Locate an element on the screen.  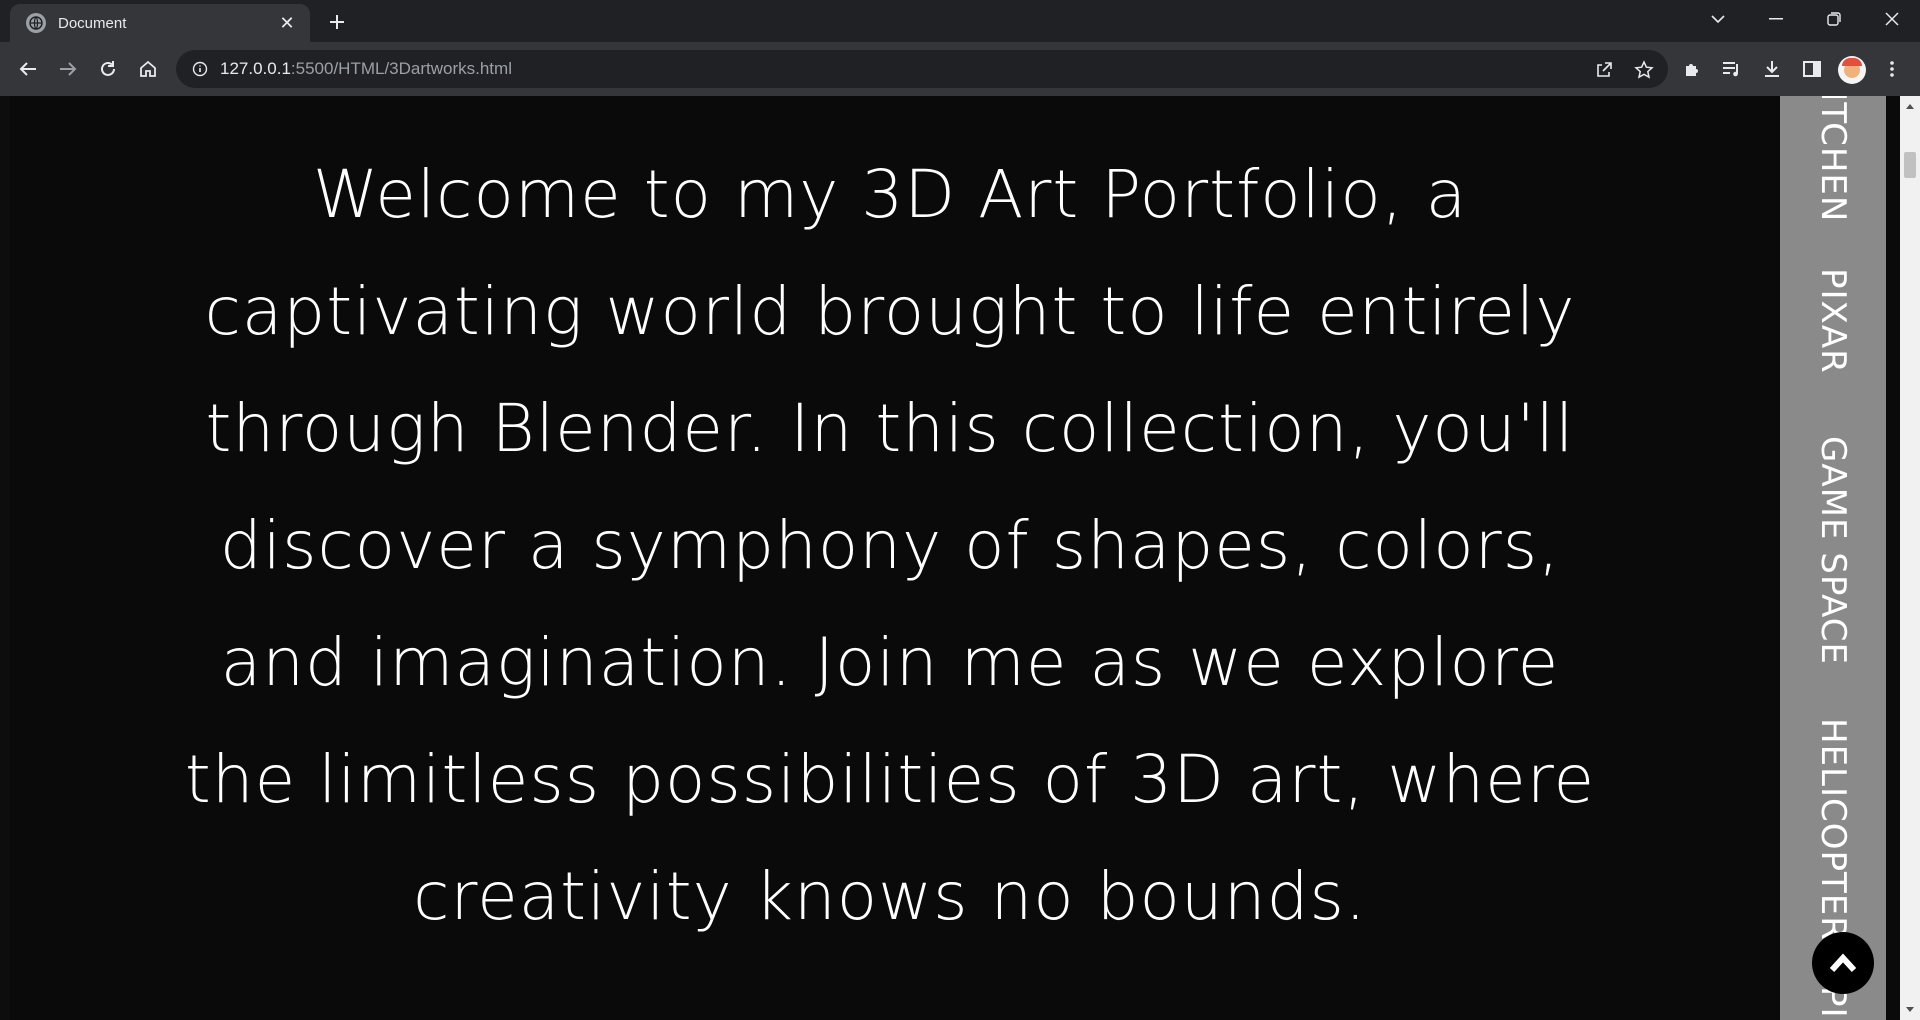
page-scrollbar is located at coordinates (1910, 558).